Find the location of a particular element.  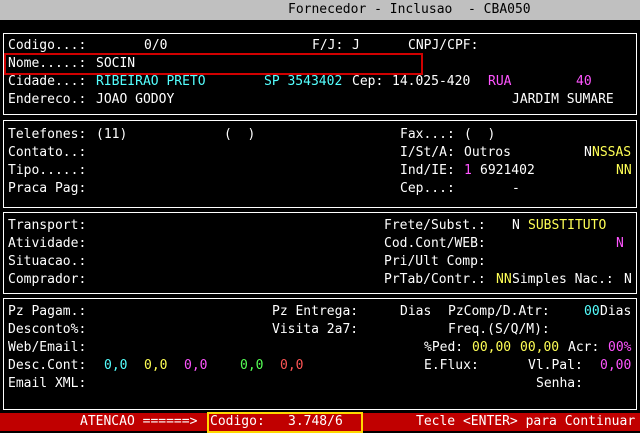

flags-nn: NN is located at coordinates (624, 170).